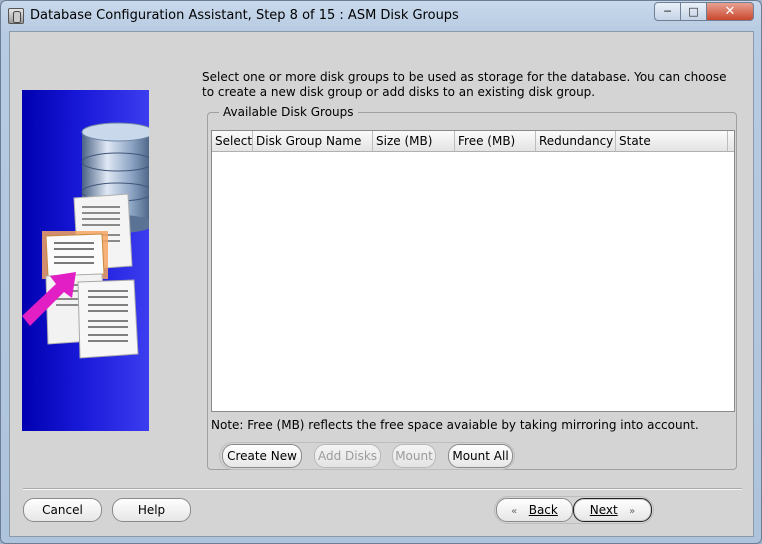  Describe the element at coordinates (414, 456) in the screenshot. I see `mount-button: Mount` at that location.